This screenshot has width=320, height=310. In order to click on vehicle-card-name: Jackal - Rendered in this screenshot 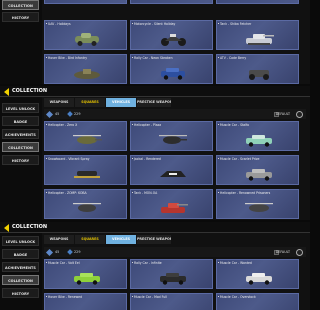, I will do `click(147, 159)`.